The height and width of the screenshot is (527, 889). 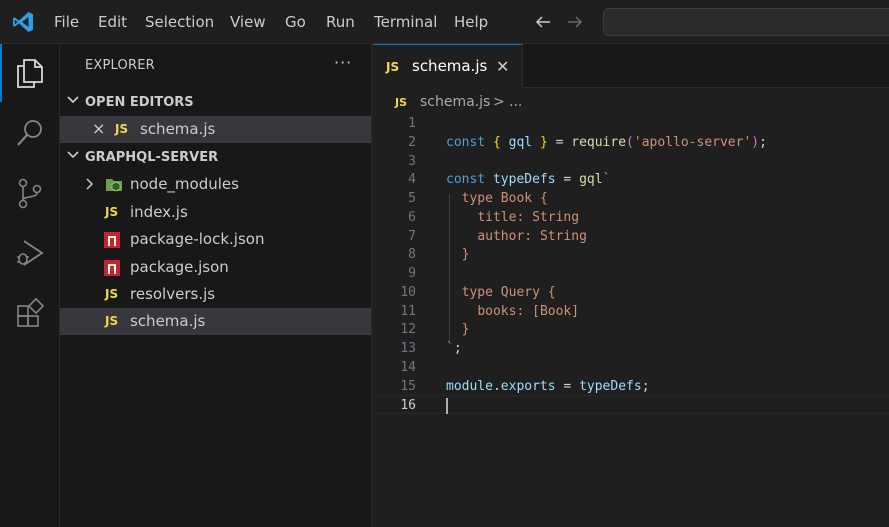 I want to click on command-center-search, so click(x=746, y=22).